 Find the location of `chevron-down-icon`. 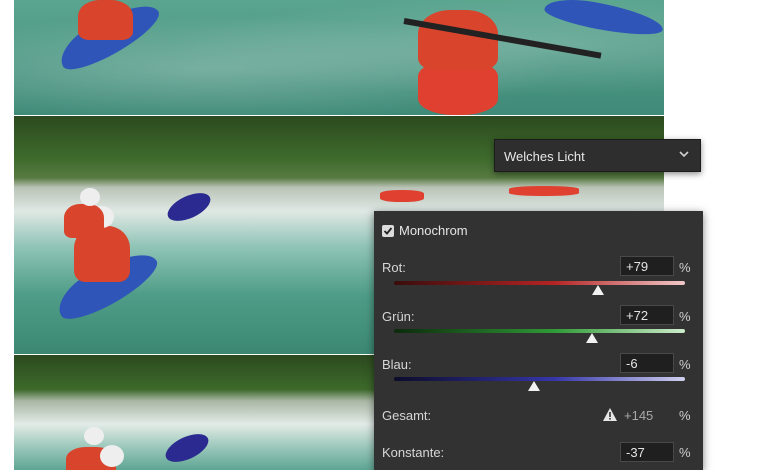

chevron-down-icon is located at coordinates (684, 154).